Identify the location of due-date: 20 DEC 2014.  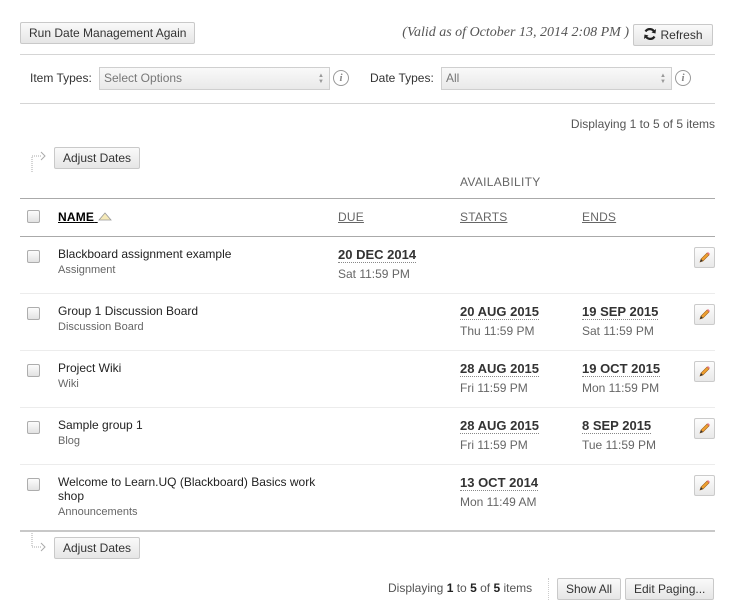
(377, 255).